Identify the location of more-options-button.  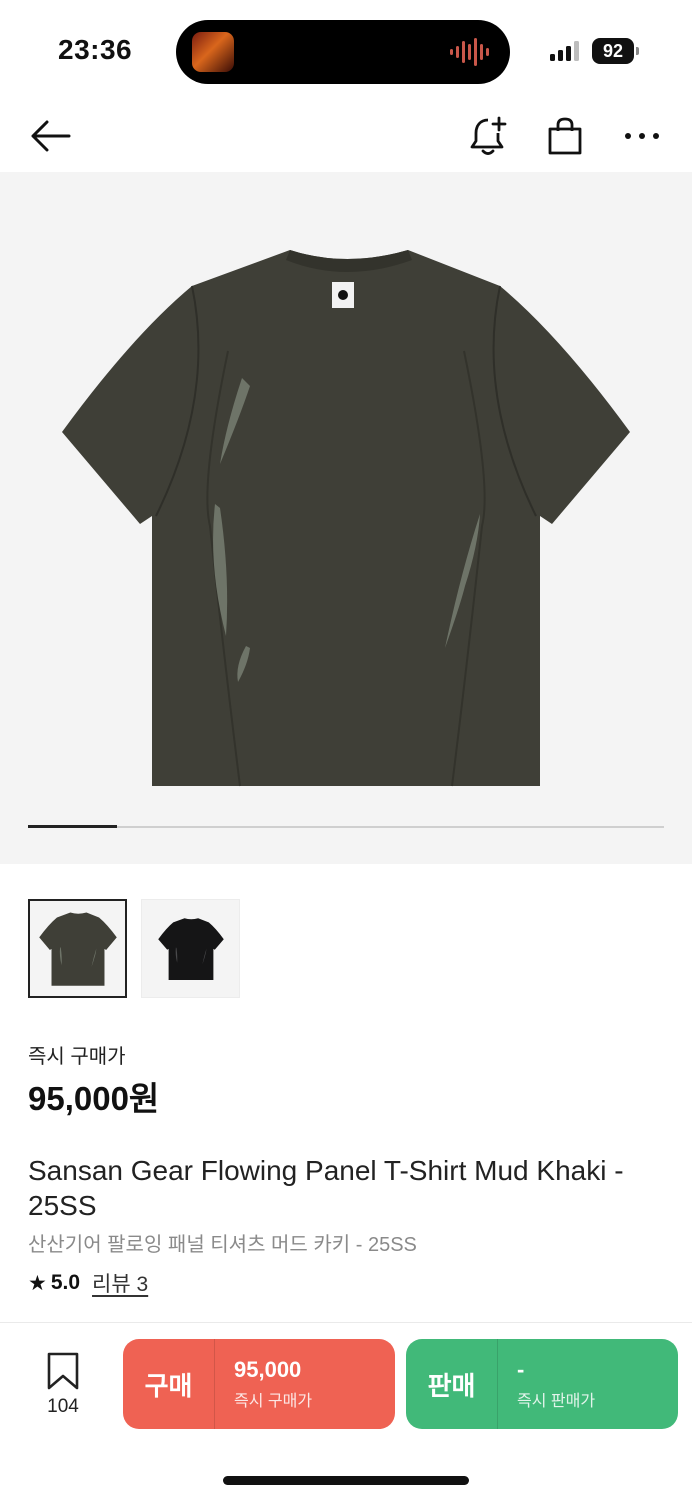
(642, 136).